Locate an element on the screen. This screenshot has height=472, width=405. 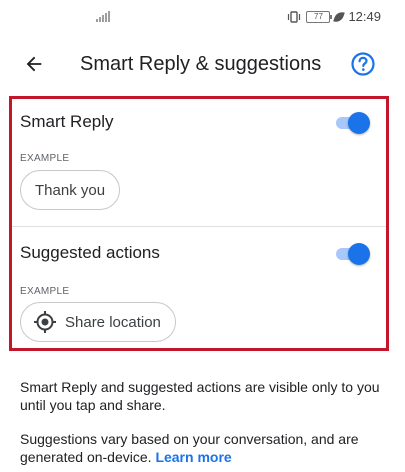
help-icon is located at coordinates (363, 64).